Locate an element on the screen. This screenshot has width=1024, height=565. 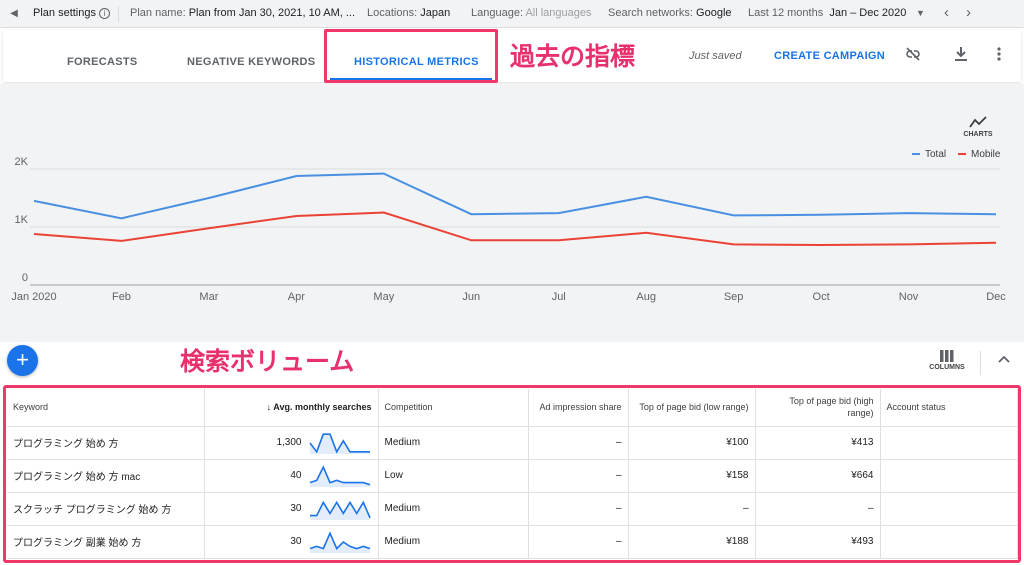
language-setting: Language: All languages is located at coordinates (531, 13).